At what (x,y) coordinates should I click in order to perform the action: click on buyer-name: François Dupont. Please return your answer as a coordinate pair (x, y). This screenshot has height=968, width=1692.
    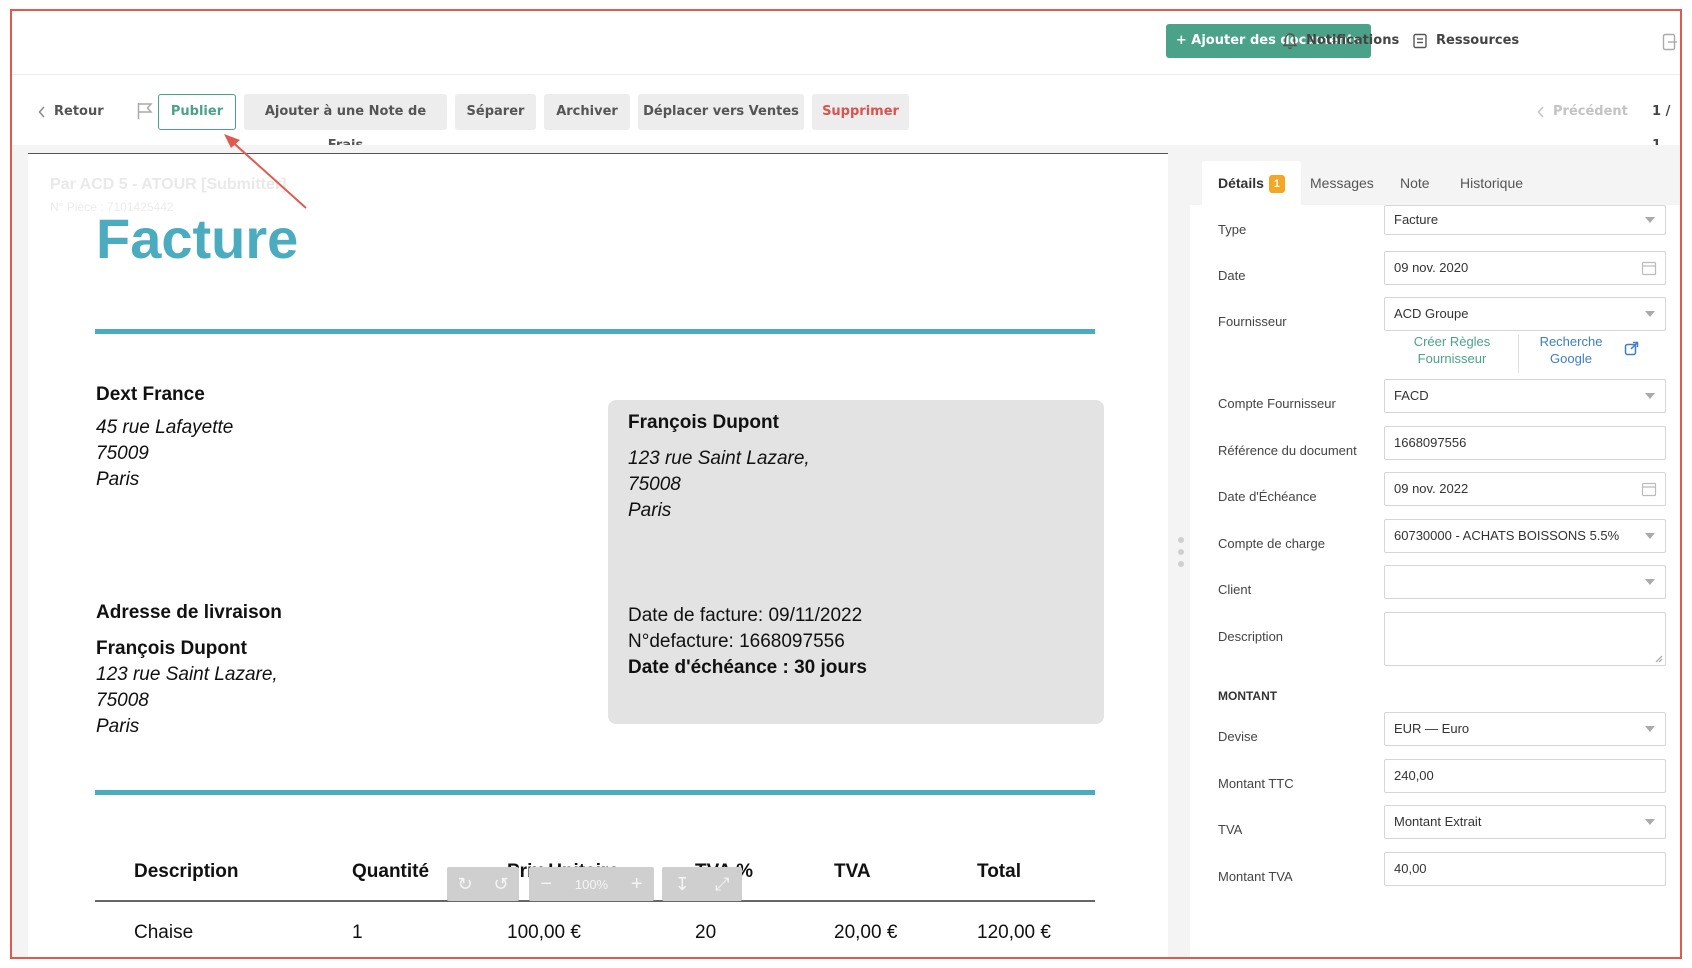
    Looking at the image, I should click on (703, 422).